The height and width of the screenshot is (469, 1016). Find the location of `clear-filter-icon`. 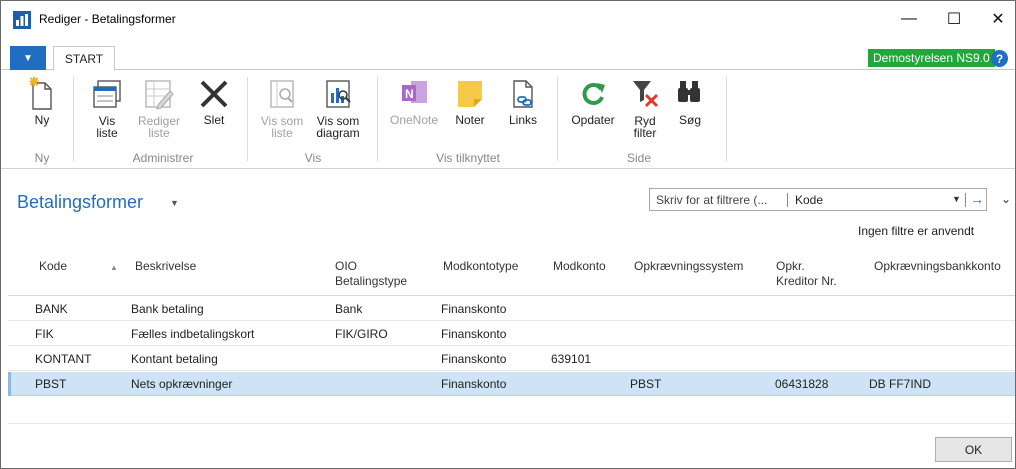

clear-filter-icon is located at coordinates (645, 96).